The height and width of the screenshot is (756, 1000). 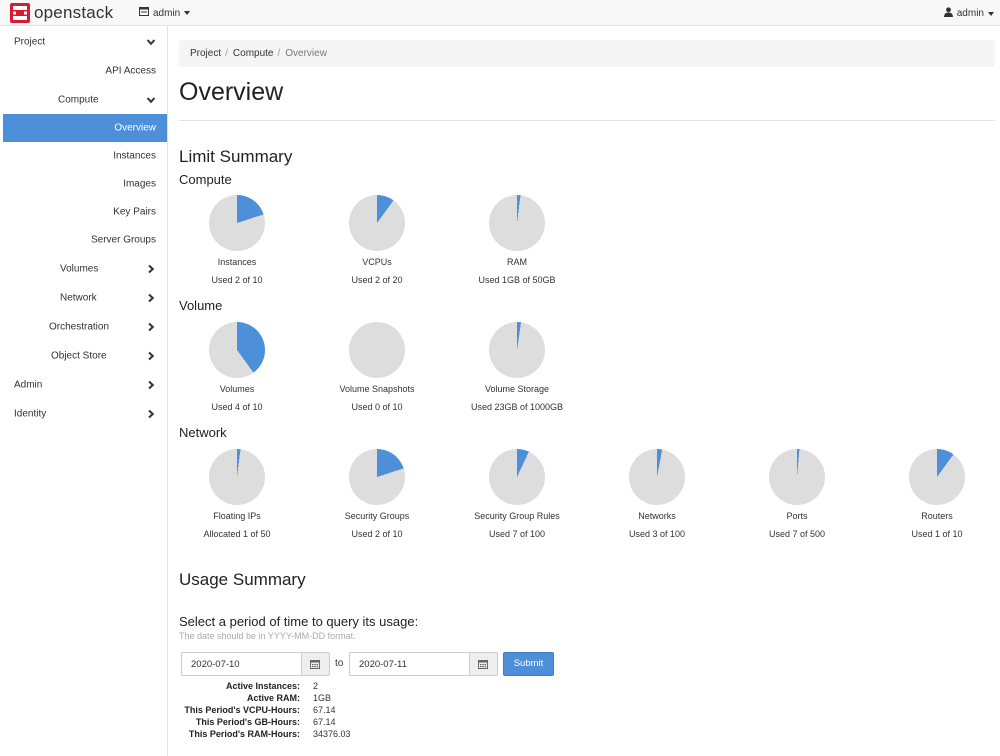 What do you see at coordinates (205, 53) in the screenshot?
I see `breadcrumb-link-project: Project` at bounding box center [205, 53].